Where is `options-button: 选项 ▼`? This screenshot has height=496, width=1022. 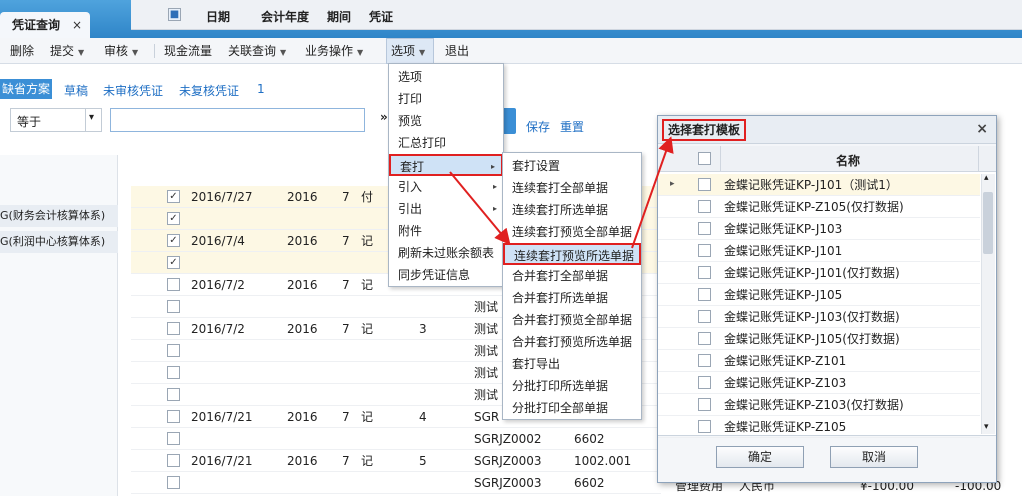 options-button: 选项 ▼ is located at coordinates (408, 51).